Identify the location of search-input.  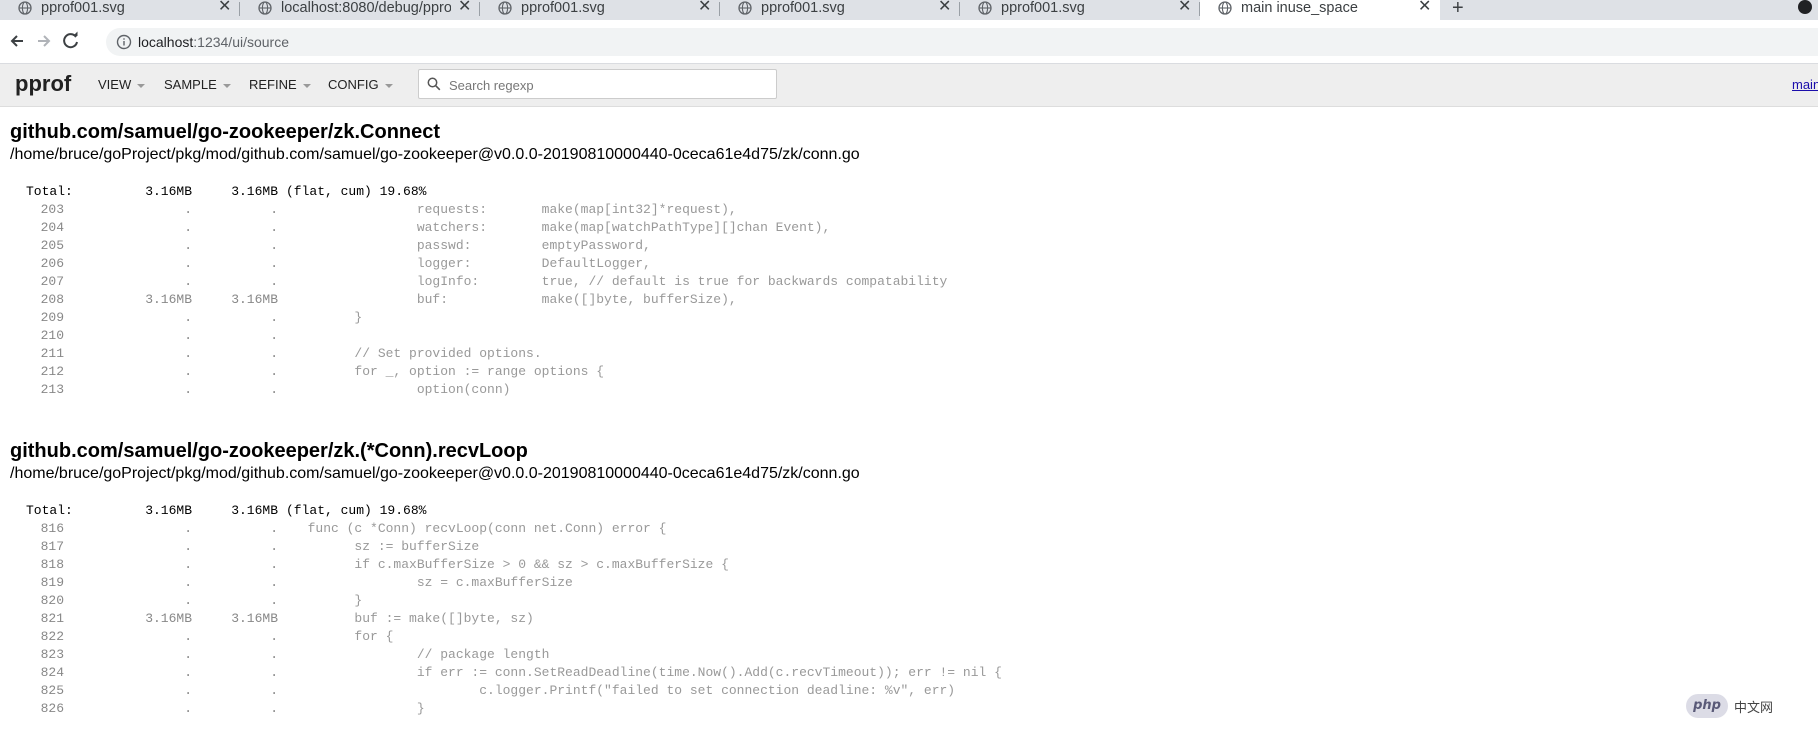
(609, 85).